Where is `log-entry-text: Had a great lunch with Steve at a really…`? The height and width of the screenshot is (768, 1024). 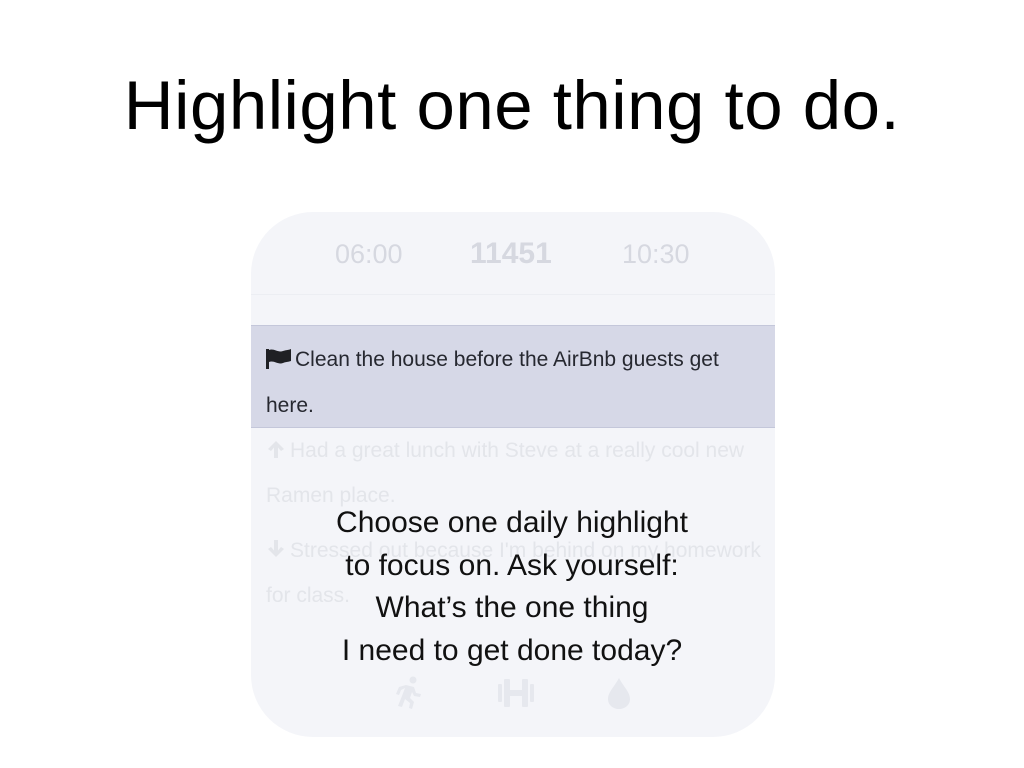
log-entry-text: Had a great lunch with Steve at a really… is located at coordinates (505, 473).